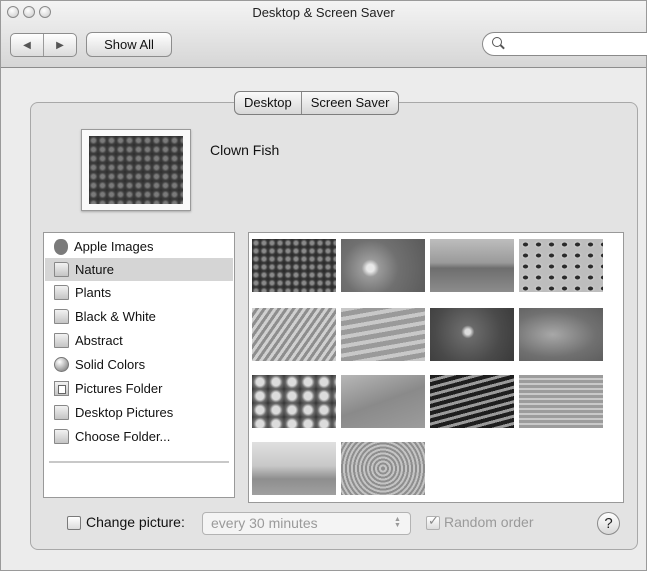 The height and width of the screenshot is (571, 647). I want to click on apple-icon, so click(61, 246).